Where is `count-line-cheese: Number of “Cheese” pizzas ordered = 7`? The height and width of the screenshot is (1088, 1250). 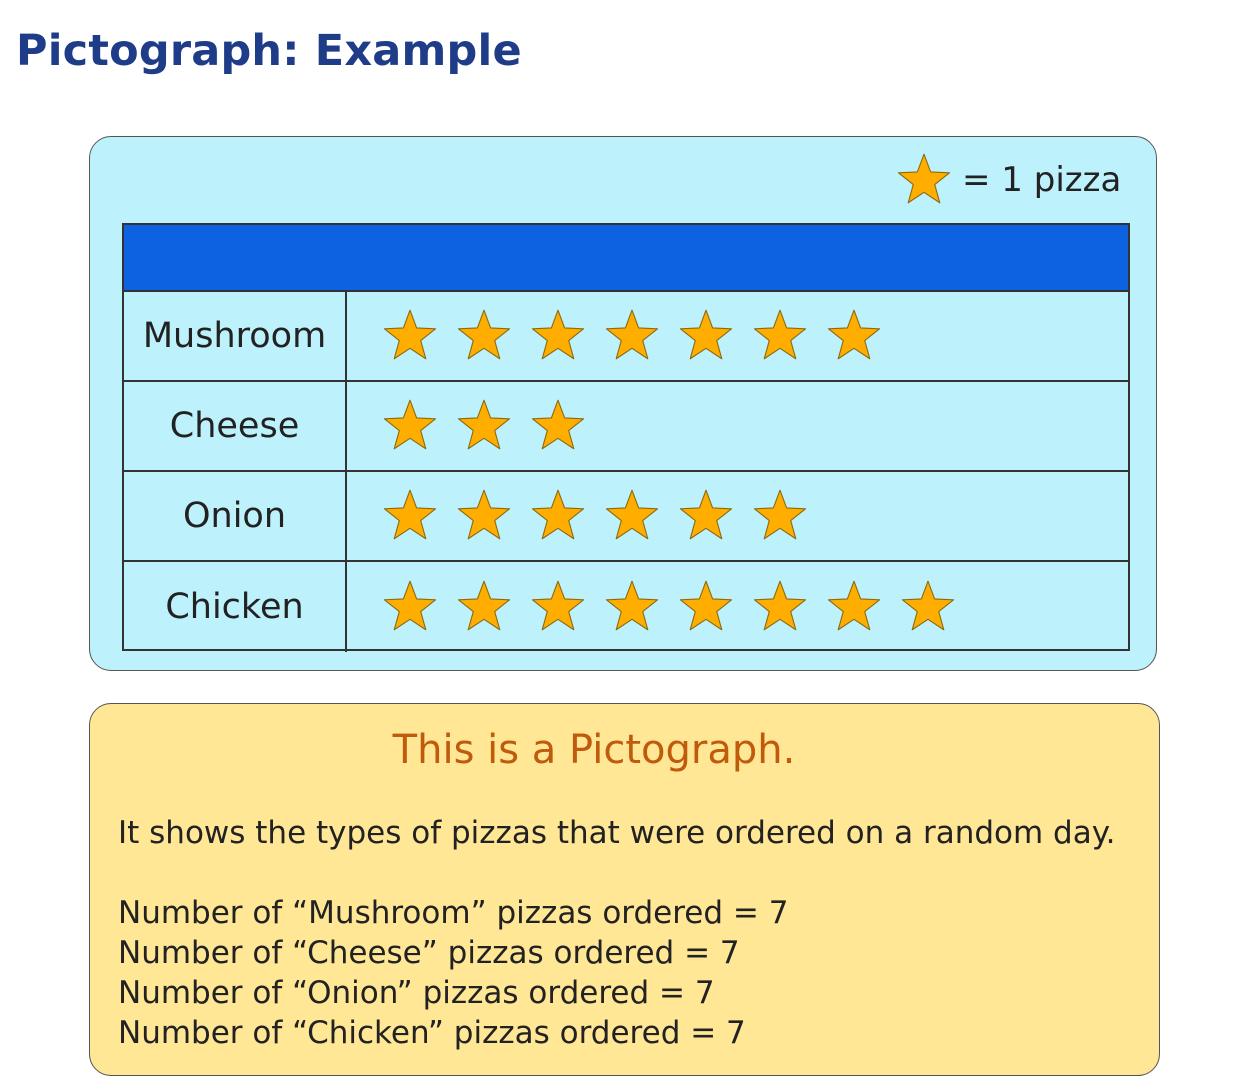 count-line-cheese: Number of “Cheese” pizzas ordered = 7 is located at coordinates (429, 953).